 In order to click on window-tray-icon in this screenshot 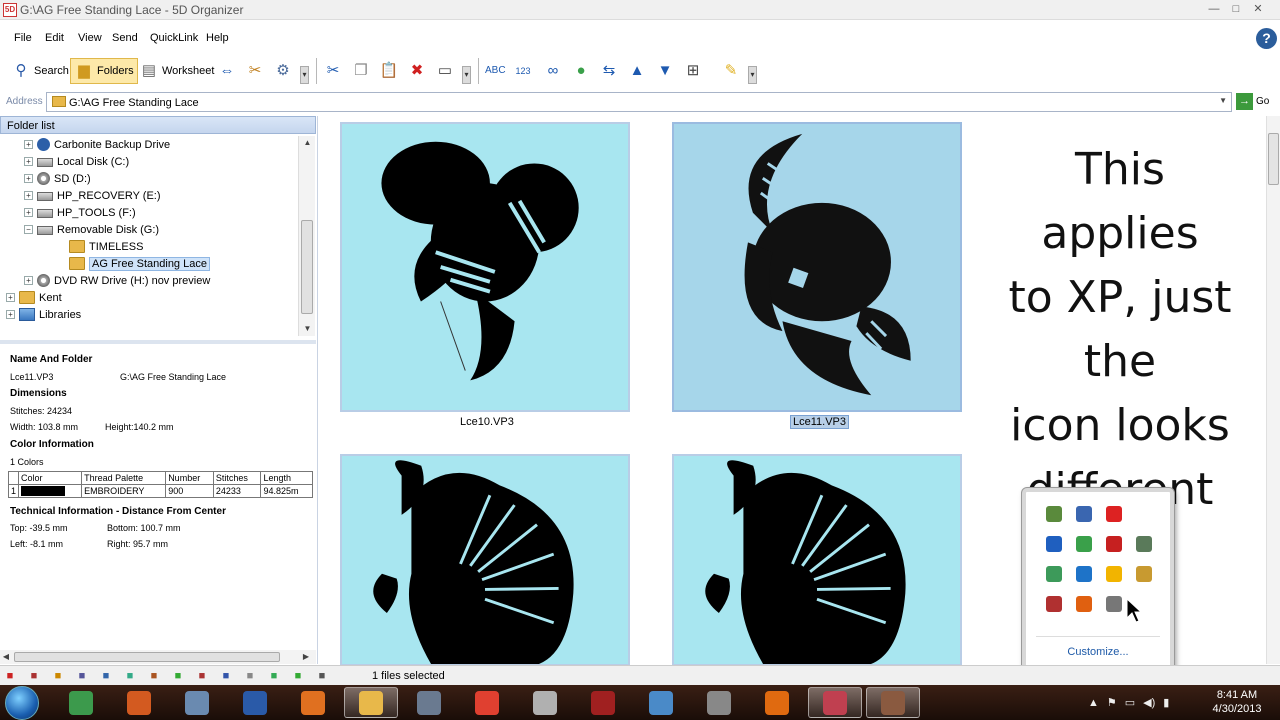, I will do `click(1114, 604)`.